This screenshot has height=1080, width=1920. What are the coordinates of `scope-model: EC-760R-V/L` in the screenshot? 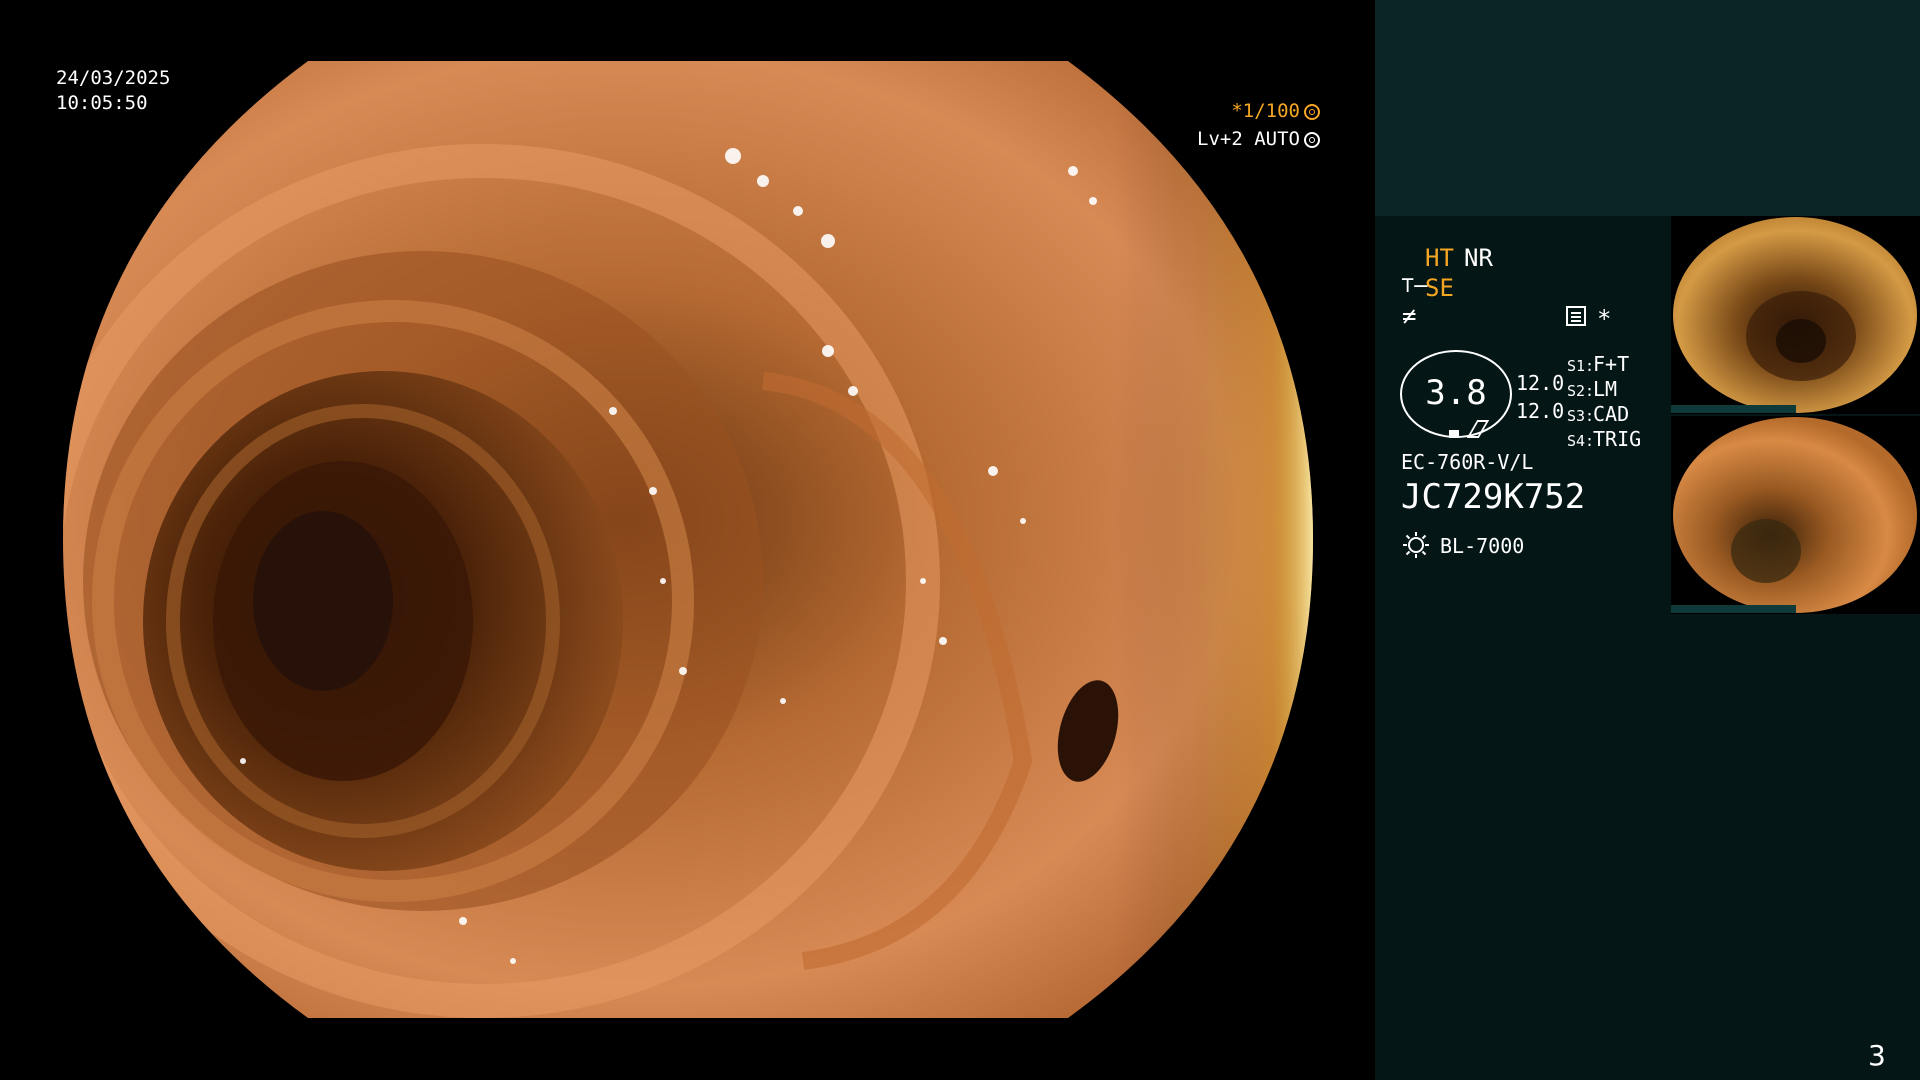 It's located at (1467, 462).